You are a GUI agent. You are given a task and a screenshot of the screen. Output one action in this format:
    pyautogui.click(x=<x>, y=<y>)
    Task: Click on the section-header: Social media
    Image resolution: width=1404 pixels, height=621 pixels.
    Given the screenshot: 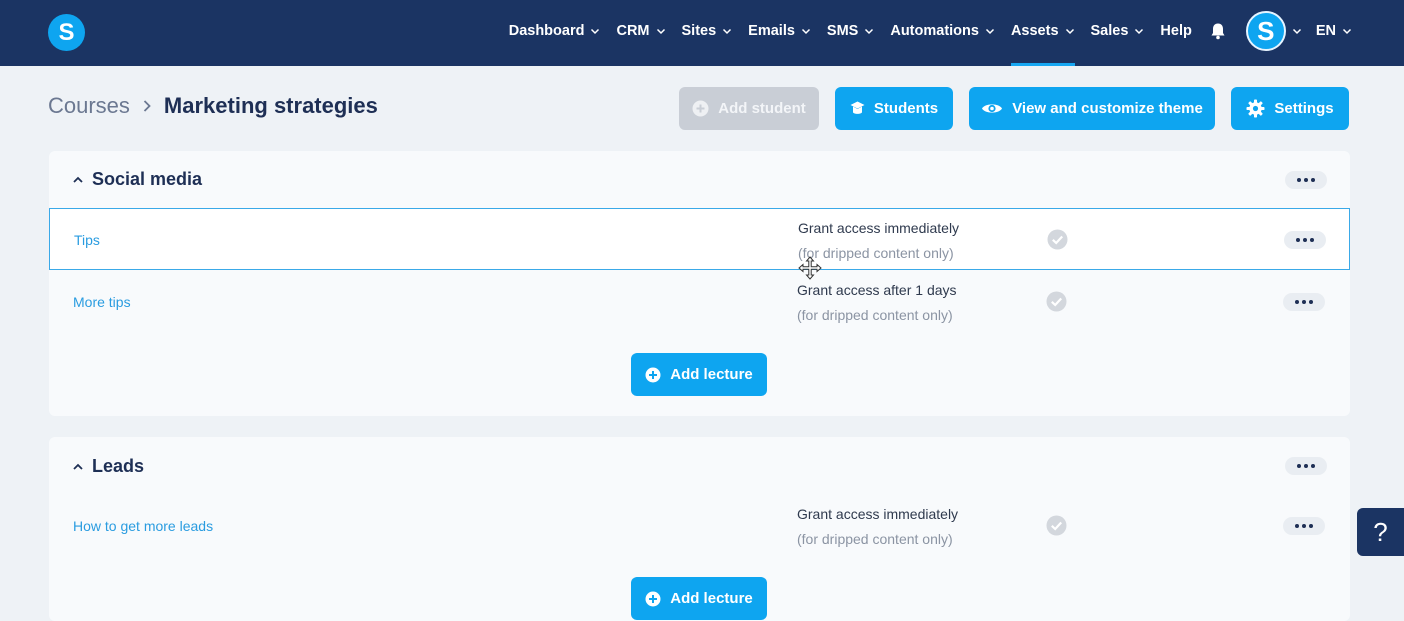 What is the action you would take?
    pyautogui.click(x=137, y=179)
    